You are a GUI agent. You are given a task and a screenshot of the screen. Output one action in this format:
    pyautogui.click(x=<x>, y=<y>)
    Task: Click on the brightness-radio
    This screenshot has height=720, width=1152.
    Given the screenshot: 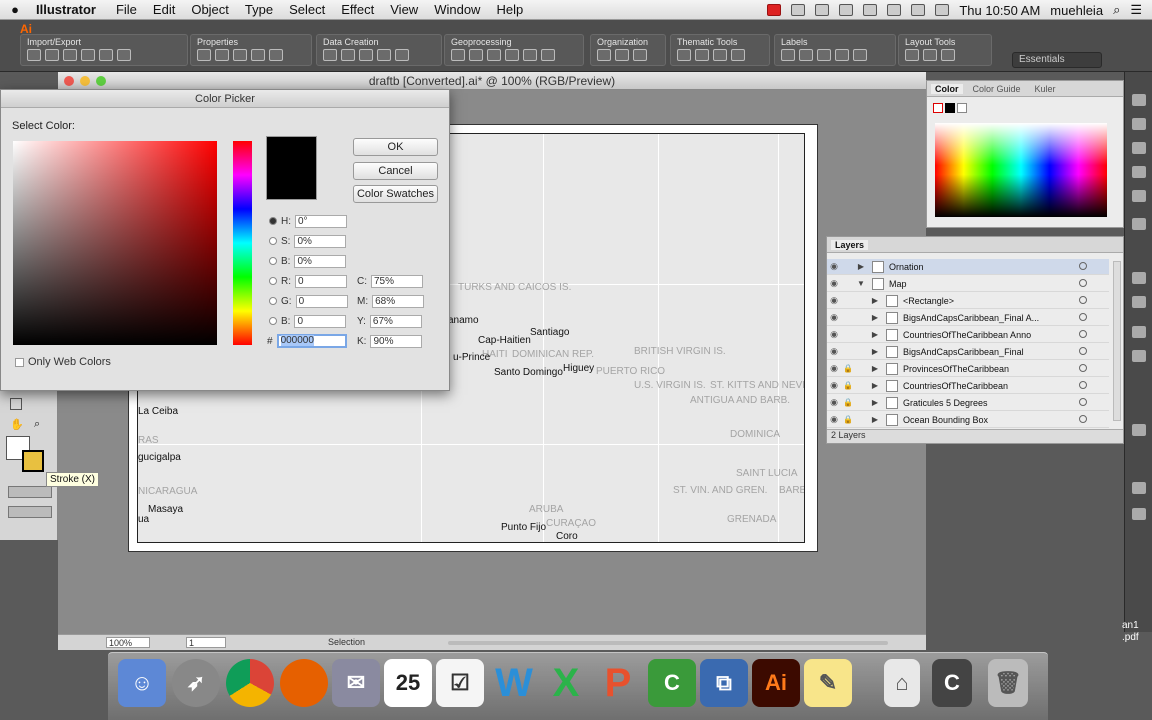 What is the action you would take?
    pyautogui.click(x=273, y=261)
    